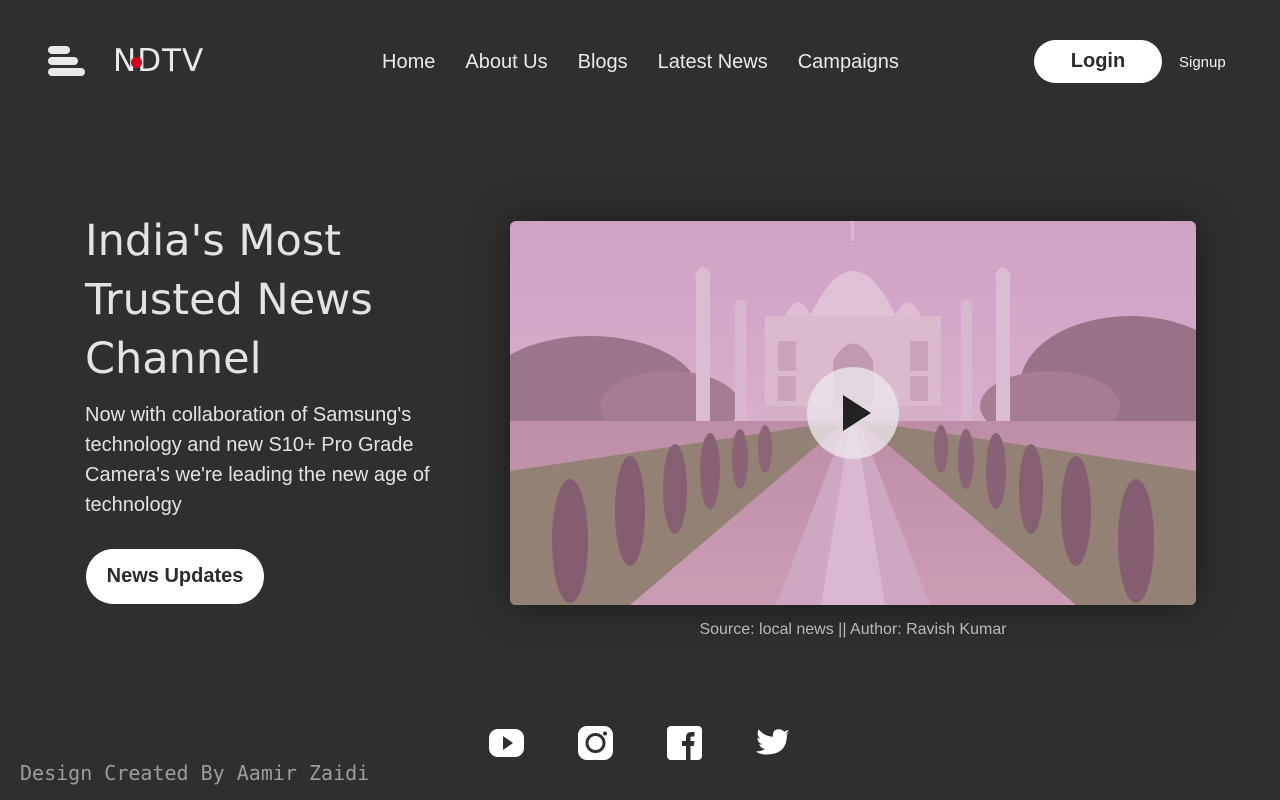  What do you see at coordinates (603, 62) in the screenshot?
I see `nav-blogs: Blogs` at bounding box center [603, 62].